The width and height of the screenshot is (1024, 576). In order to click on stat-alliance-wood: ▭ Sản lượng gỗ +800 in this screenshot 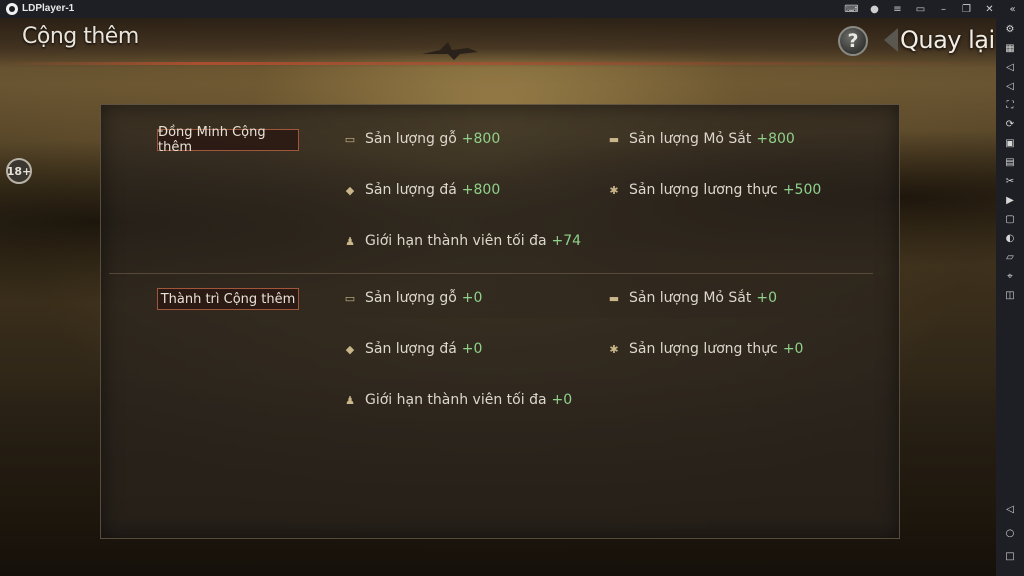, I will do `click(420, 139)`.